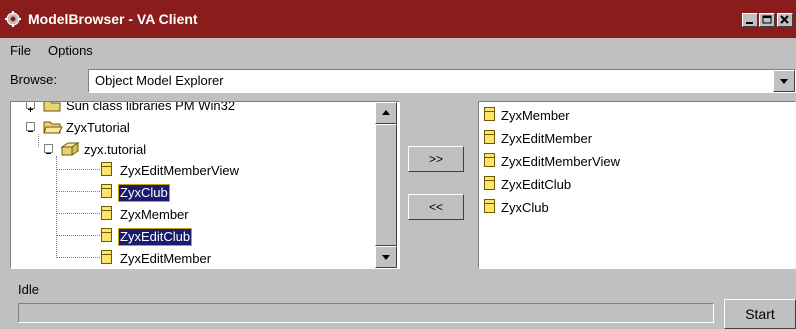  I want to click on tree-node-class: ZyxMember, so click(154, 215).